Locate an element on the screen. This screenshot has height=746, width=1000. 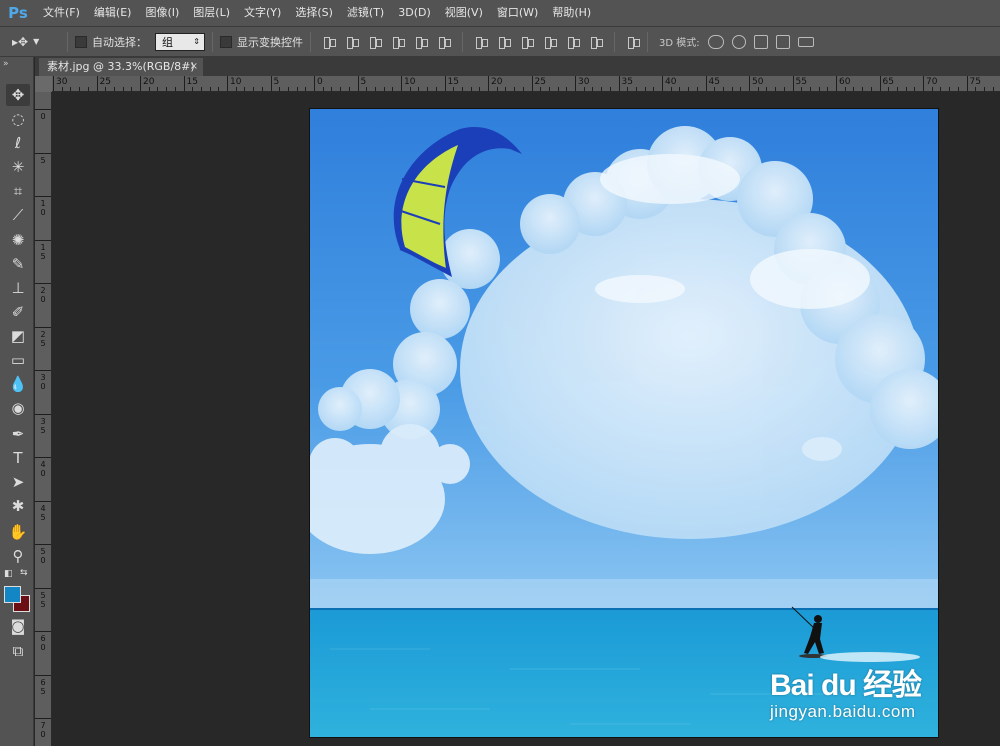
ruler-label: 4 0 is located at coordinates (43, 469).